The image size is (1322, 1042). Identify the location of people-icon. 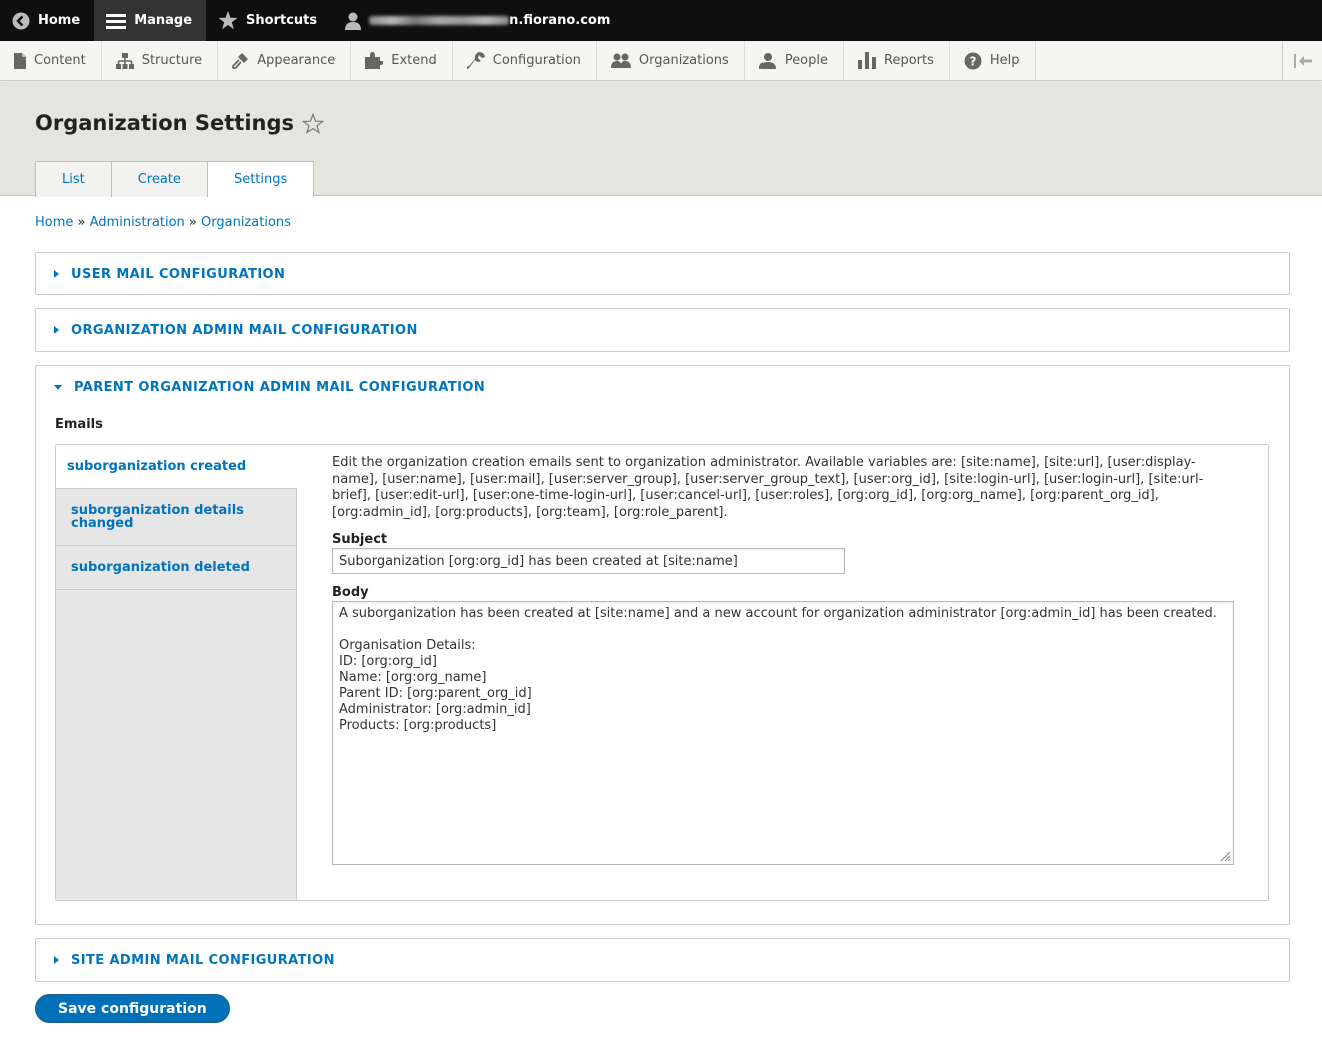
(767, 61).